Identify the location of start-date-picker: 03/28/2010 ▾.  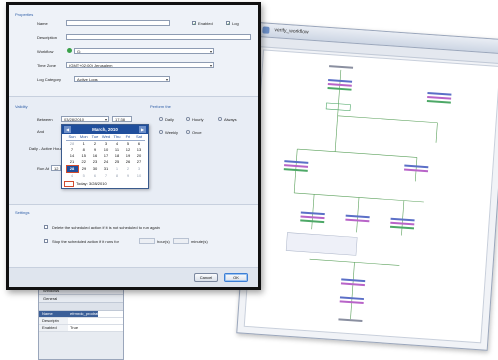
(85, 119).